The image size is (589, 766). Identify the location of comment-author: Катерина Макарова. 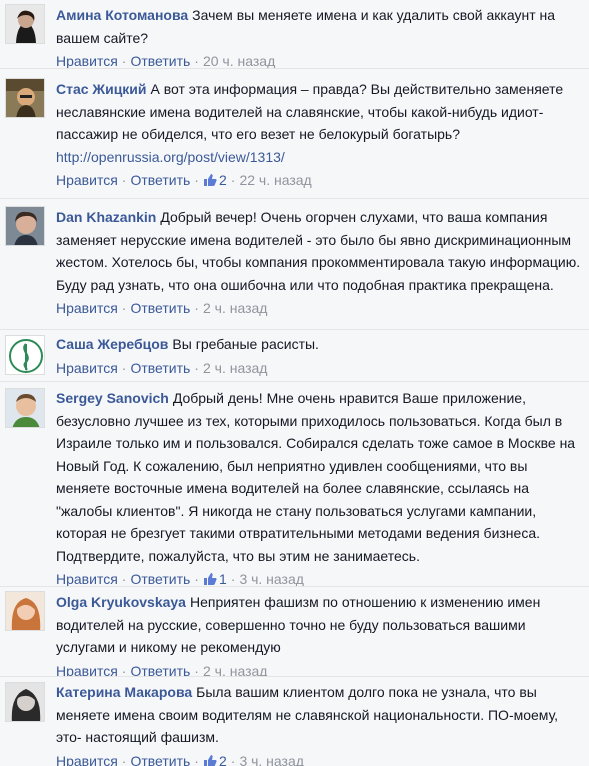
(124, 692).